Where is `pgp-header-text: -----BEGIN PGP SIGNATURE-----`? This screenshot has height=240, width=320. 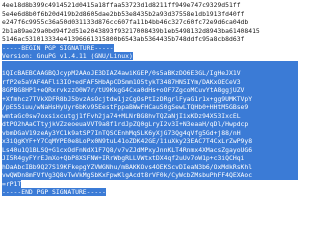
pgp-header-text: -----BEGIN PGP SIGNATURE----- is located at coordinates (58, 47).